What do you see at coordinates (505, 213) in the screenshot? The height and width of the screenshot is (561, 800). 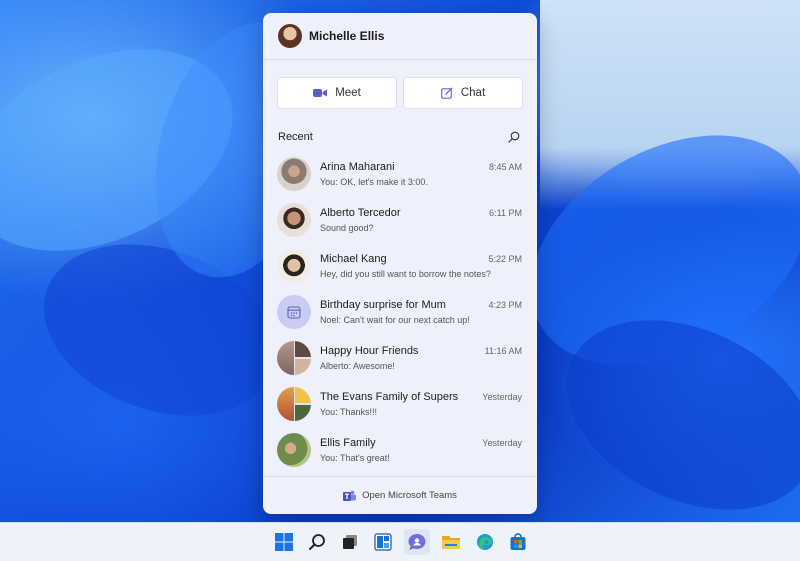 I see `conversation-time: 6:11 PM` at bounding box center [505, 213].